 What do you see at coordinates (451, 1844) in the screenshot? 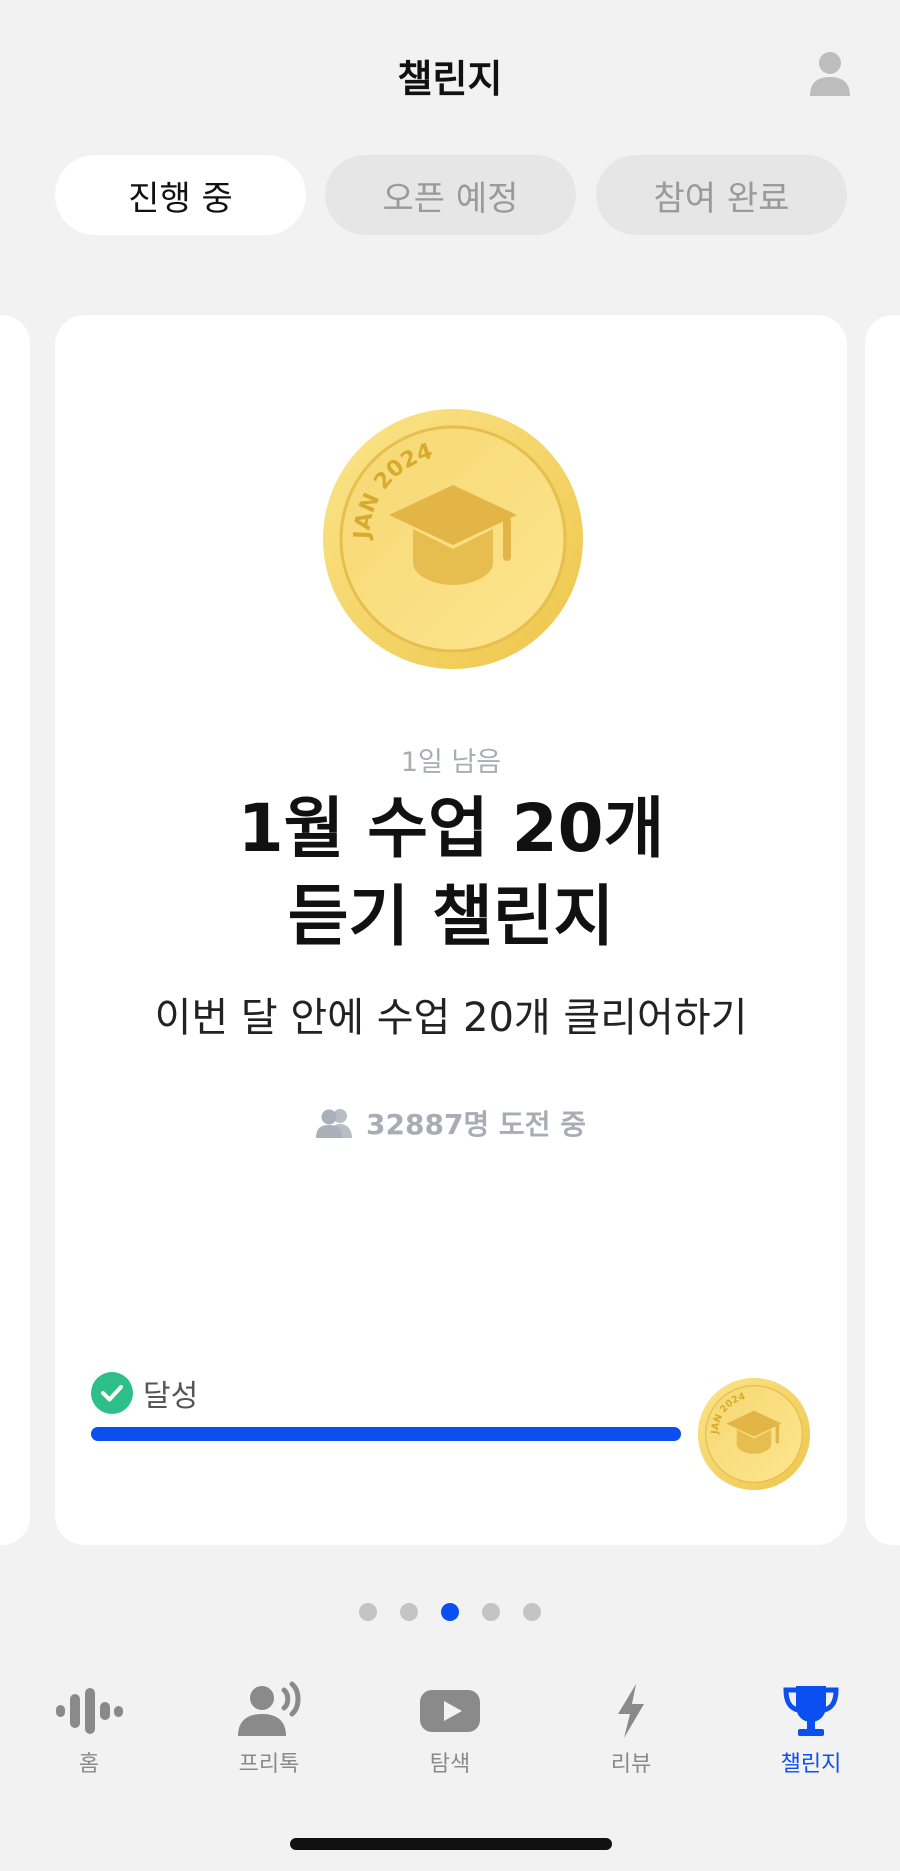
I see `home-indicator` at bounding box center [451, 1844].